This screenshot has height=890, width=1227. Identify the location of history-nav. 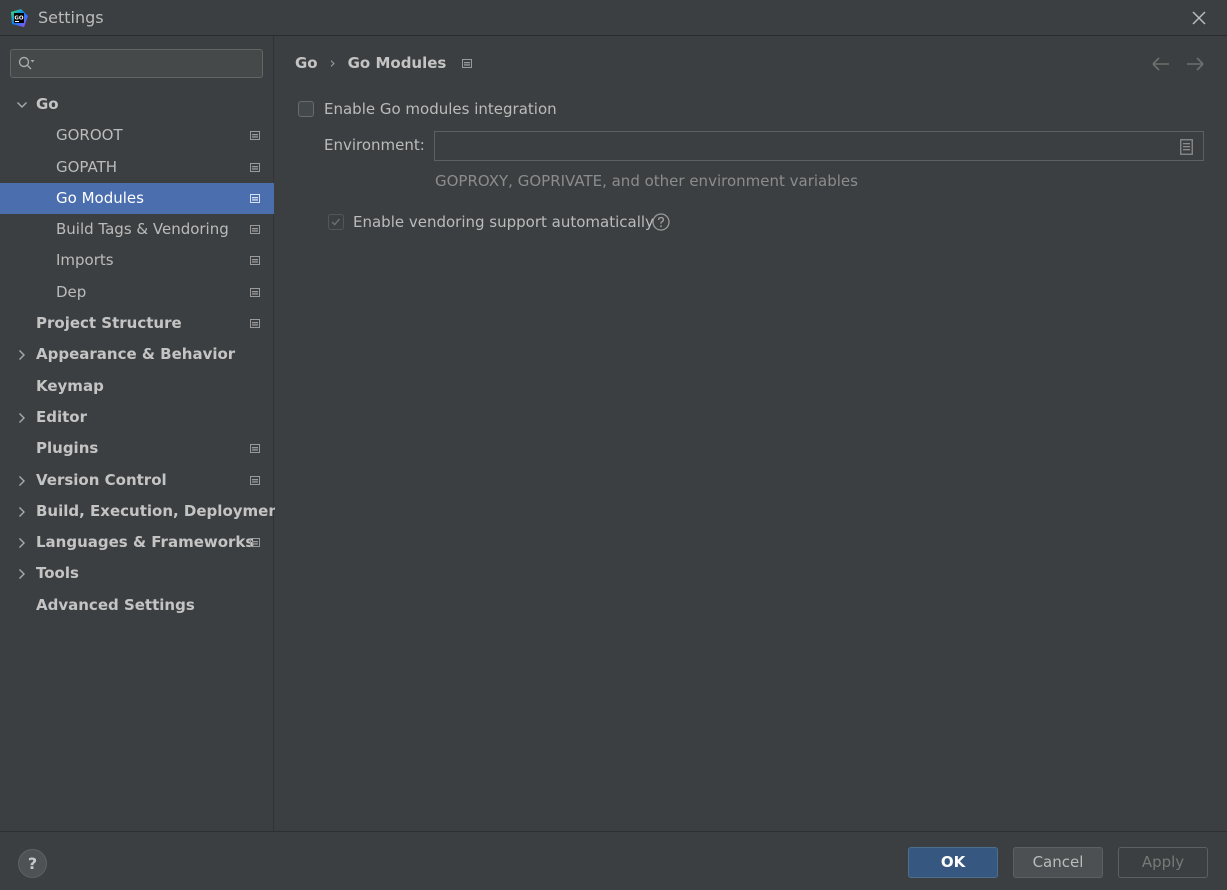
(1178, 64).